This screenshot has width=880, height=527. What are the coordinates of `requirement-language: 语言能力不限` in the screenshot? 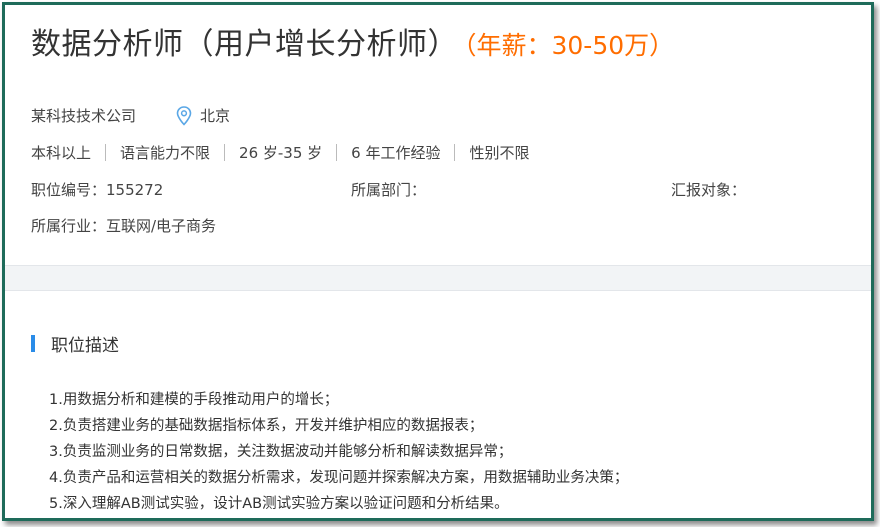 It's located at (165, 153).